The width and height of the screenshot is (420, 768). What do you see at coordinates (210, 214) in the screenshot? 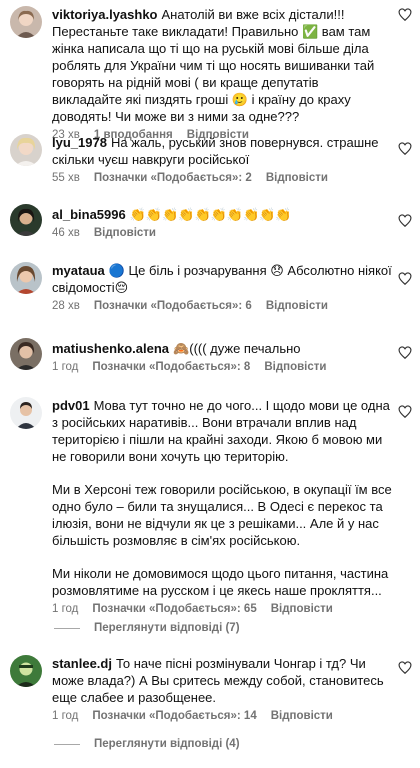
I see `comment-text: 👏👏👏👏👏👏👏👏👏👏` at bounding box center [210, 214].